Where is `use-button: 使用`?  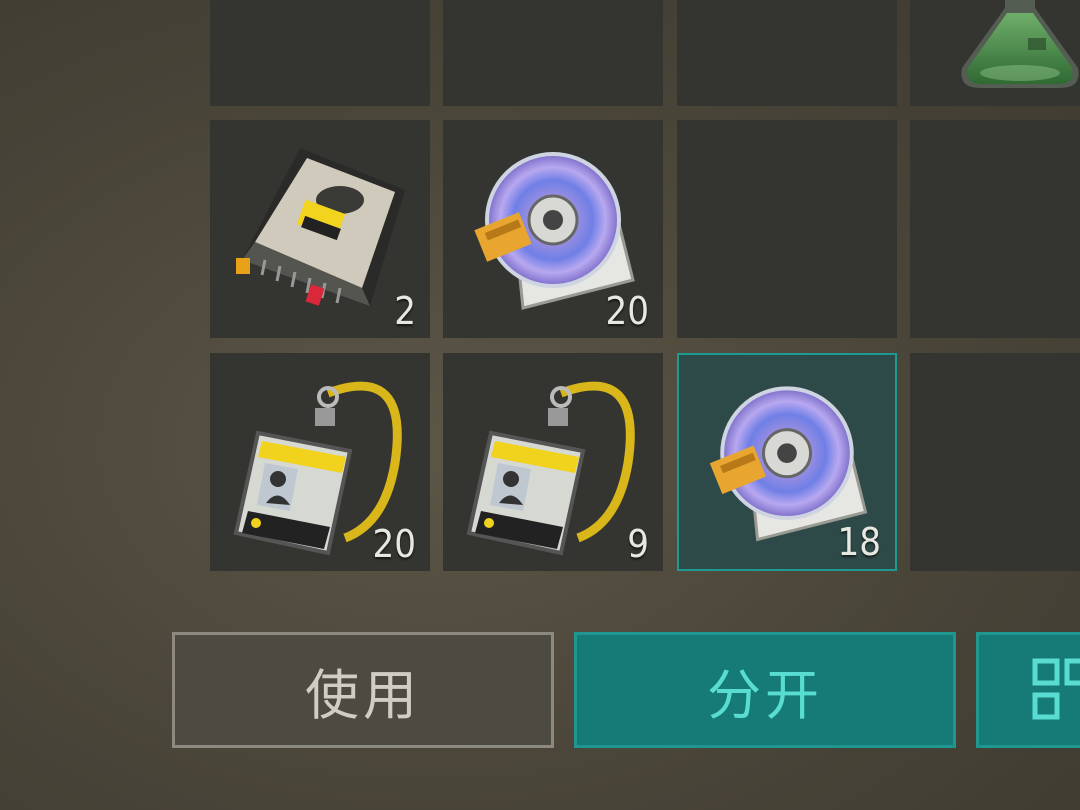 use-button: 使用 is located at coordinates (363, 690).